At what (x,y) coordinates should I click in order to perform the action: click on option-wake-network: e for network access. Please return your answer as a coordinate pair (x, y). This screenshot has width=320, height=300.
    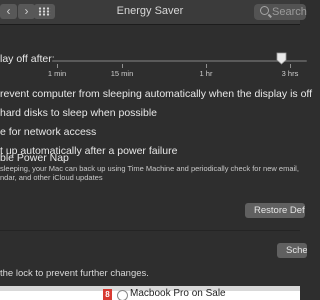
    Looking at the image, I should click on (48, 132).